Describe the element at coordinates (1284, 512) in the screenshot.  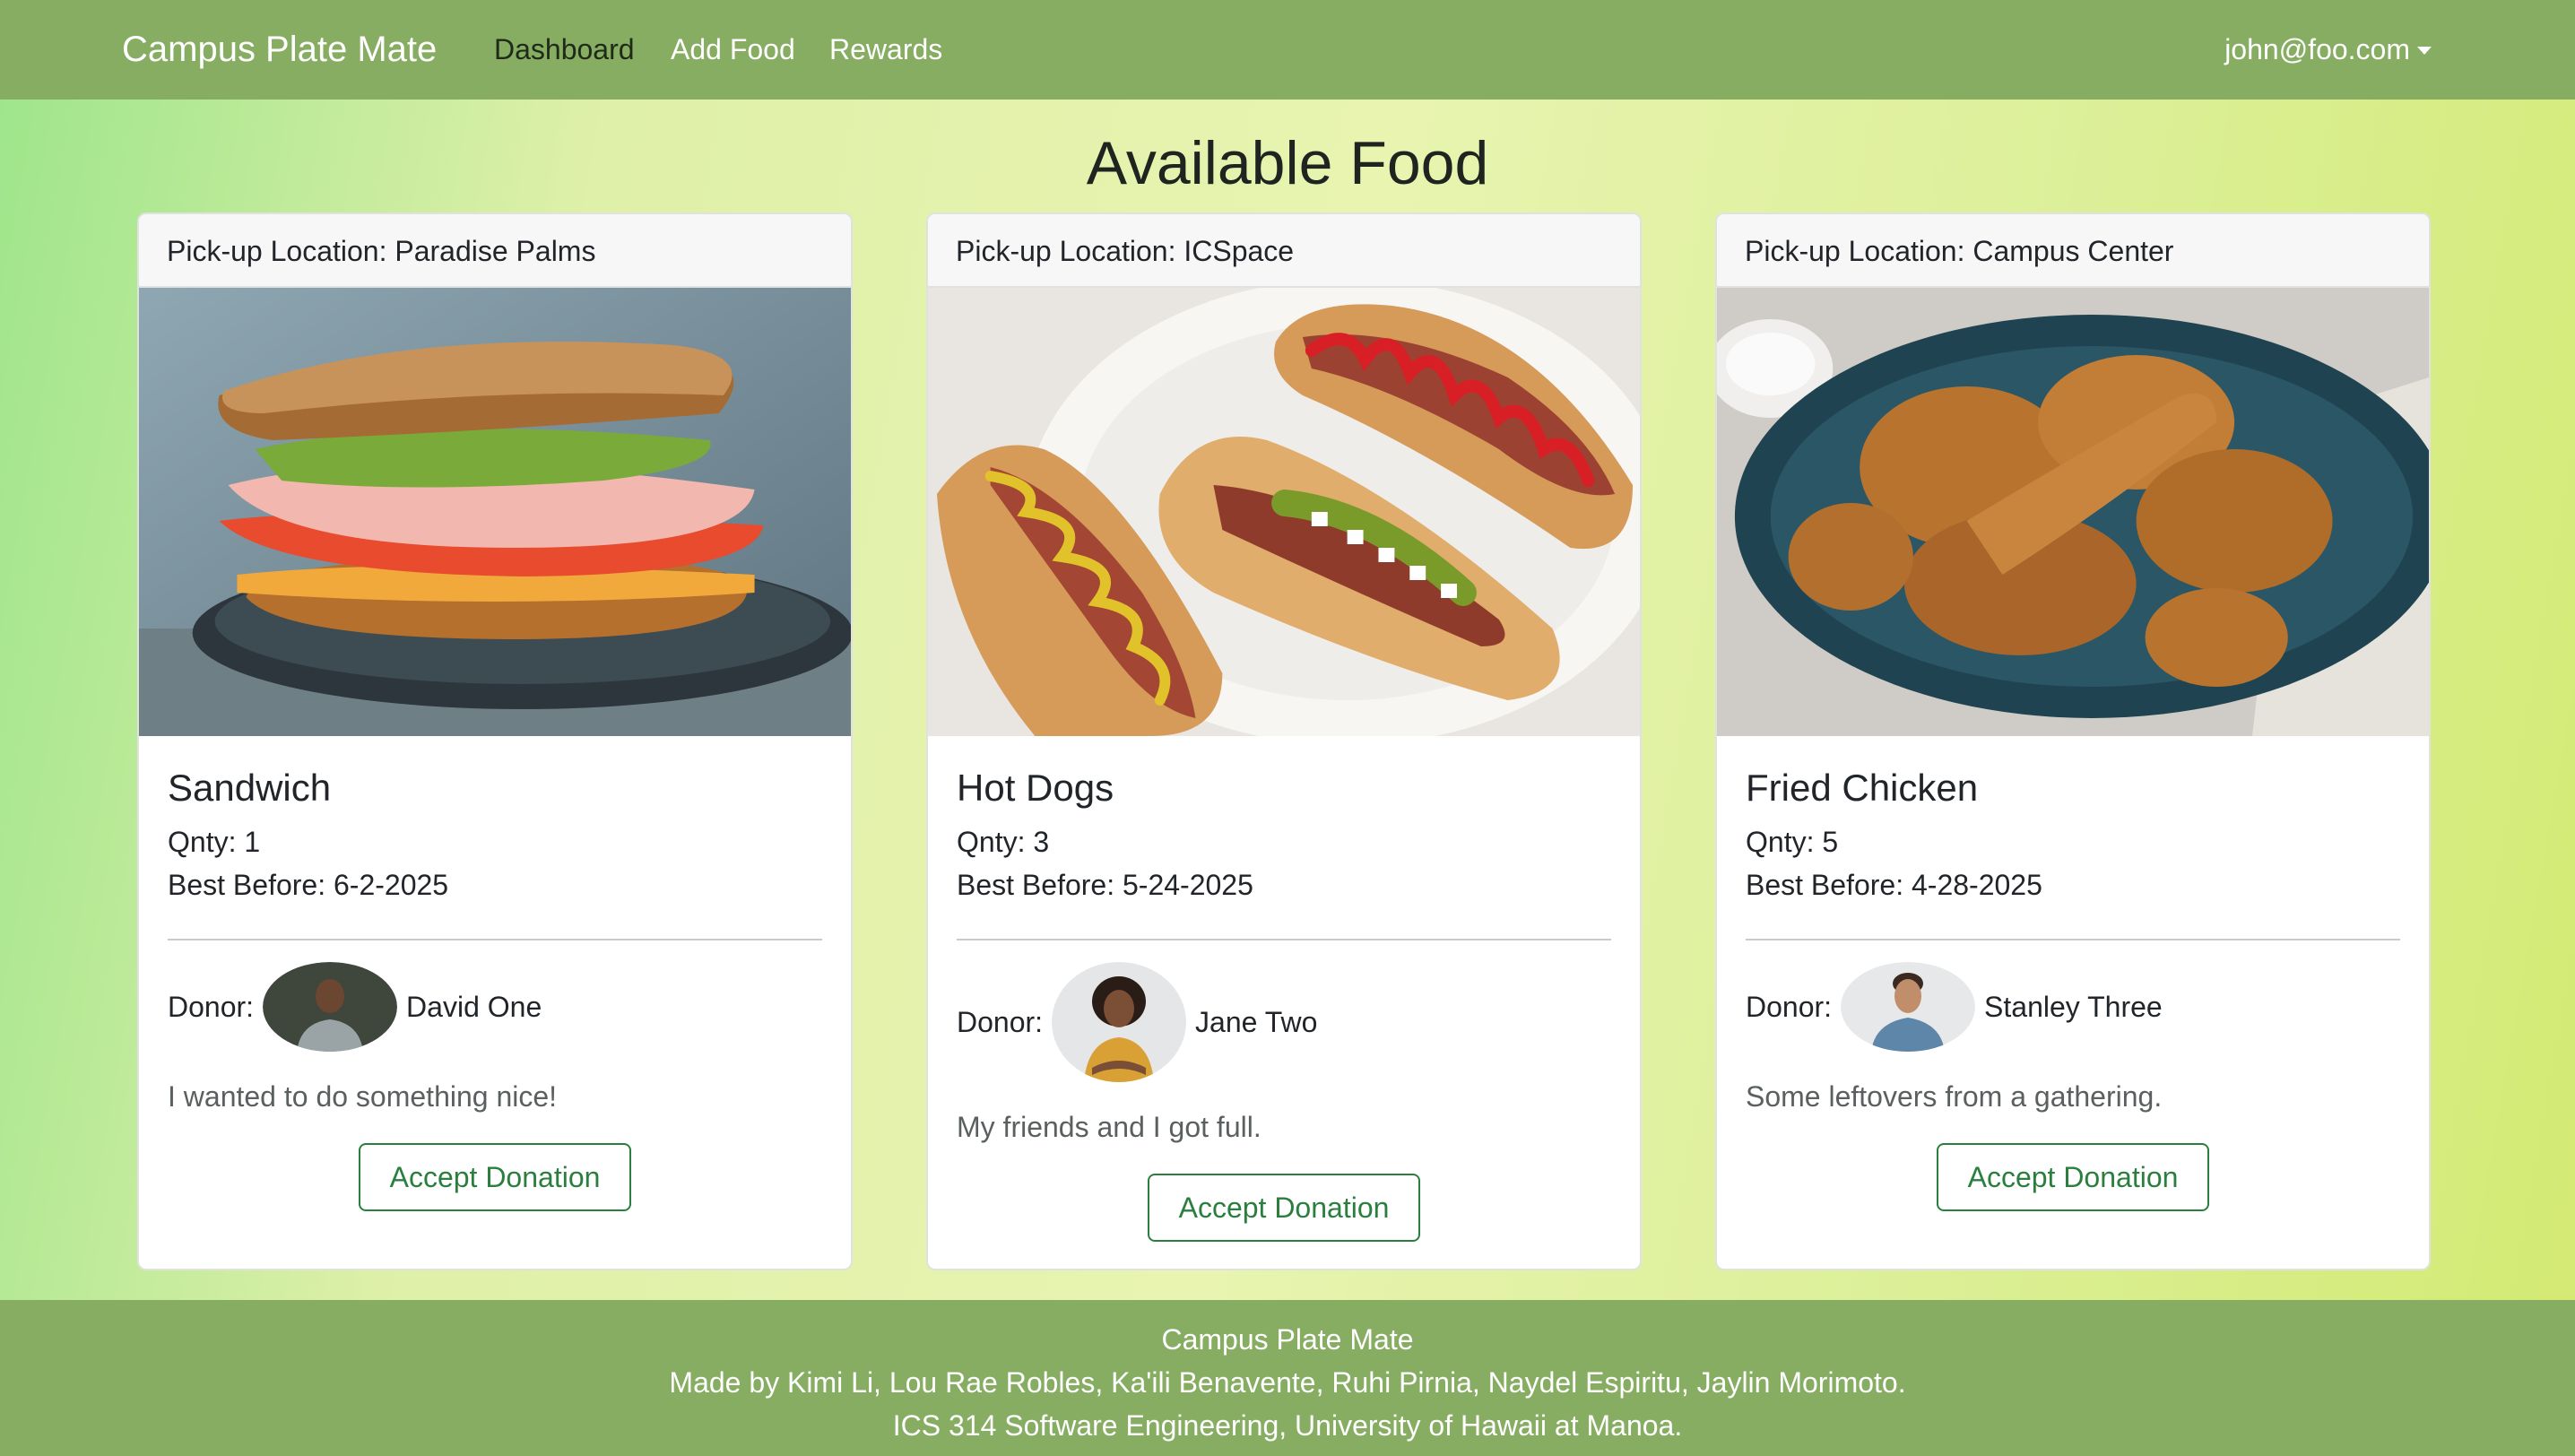
I see `hot-dogs-photo` at that location.